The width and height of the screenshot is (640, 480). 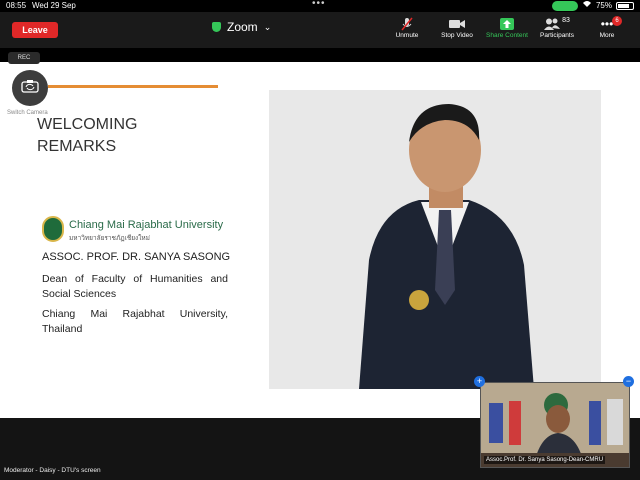 I want to click on switch-camera-button, so click(x=30, y=88).